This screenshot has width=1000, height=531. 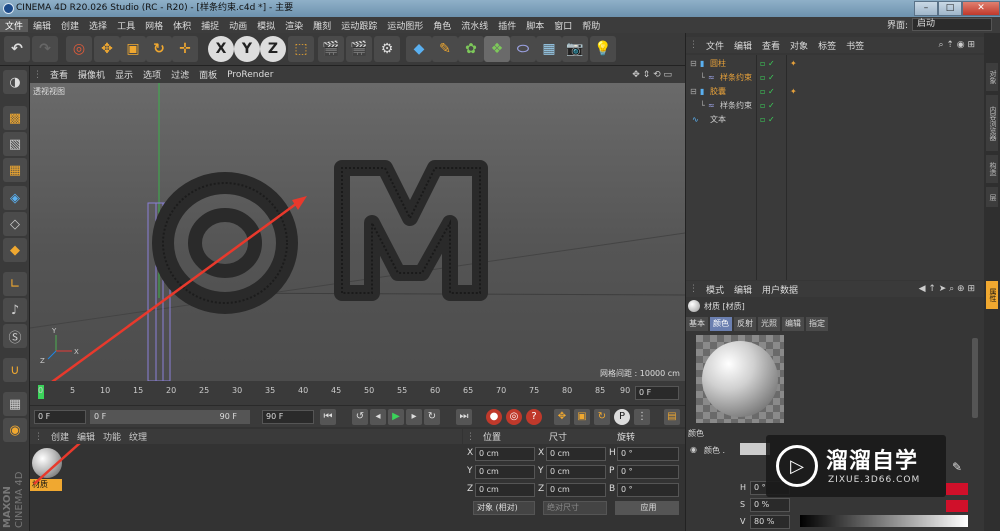 What do you see at coordinates (208, 74) in the screenshot?
I see `viewport-menu-panel: 面板` at bounding box center [208, 74].